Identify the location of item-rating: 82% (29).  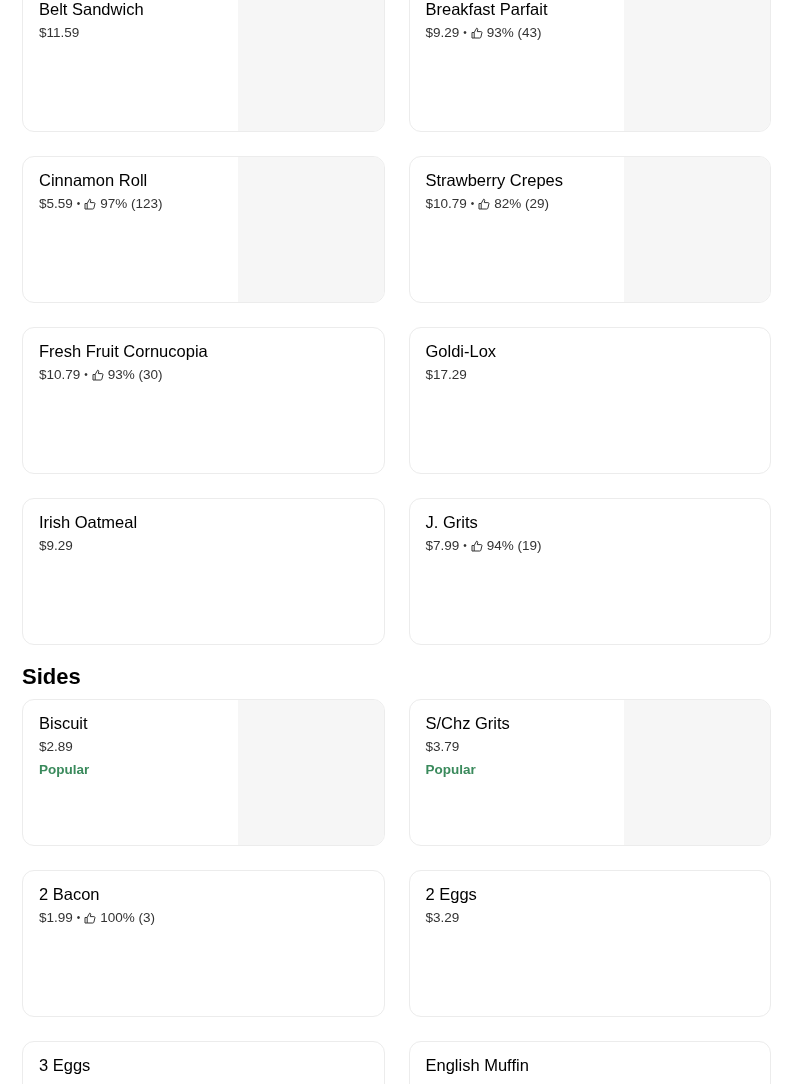
(522, 204).